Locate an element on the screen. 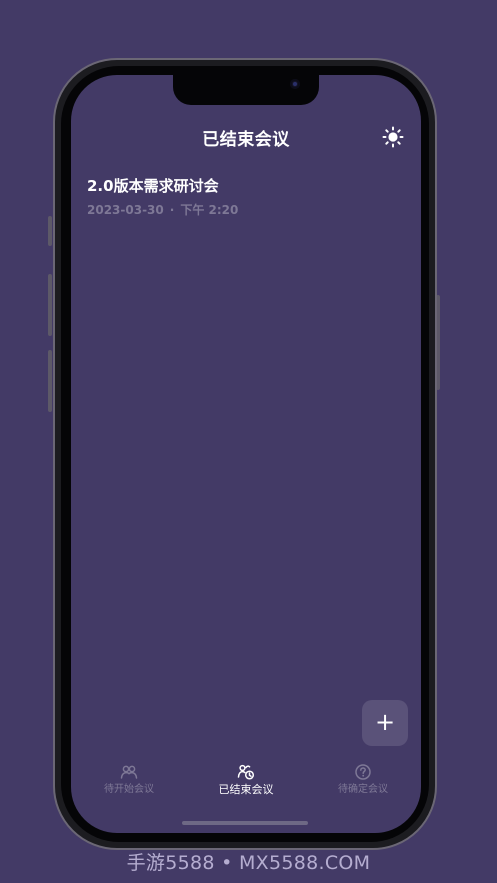 The image size is (497, 883). meeting-time: 下午 2:20 is located at coordinates (209, 210).